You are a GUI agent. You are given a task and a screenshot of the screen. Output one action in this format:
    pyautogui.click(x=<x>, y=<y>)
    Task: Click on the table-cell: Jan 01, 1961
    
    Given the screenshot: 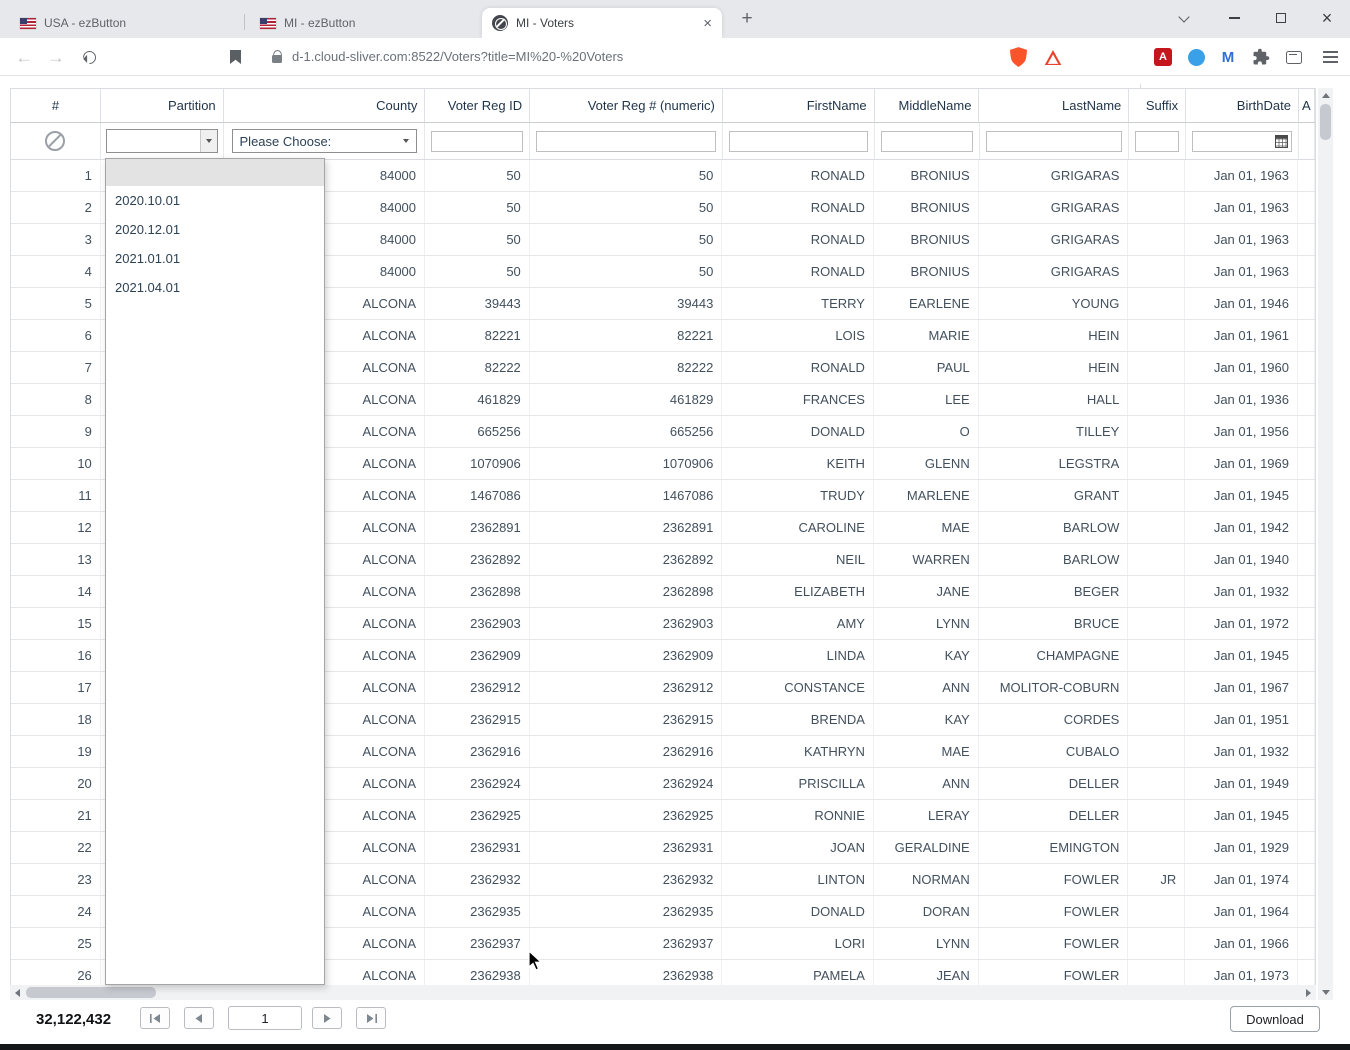 What is the action you would take?
    pyautogui.click(x=1241, y=335)
    